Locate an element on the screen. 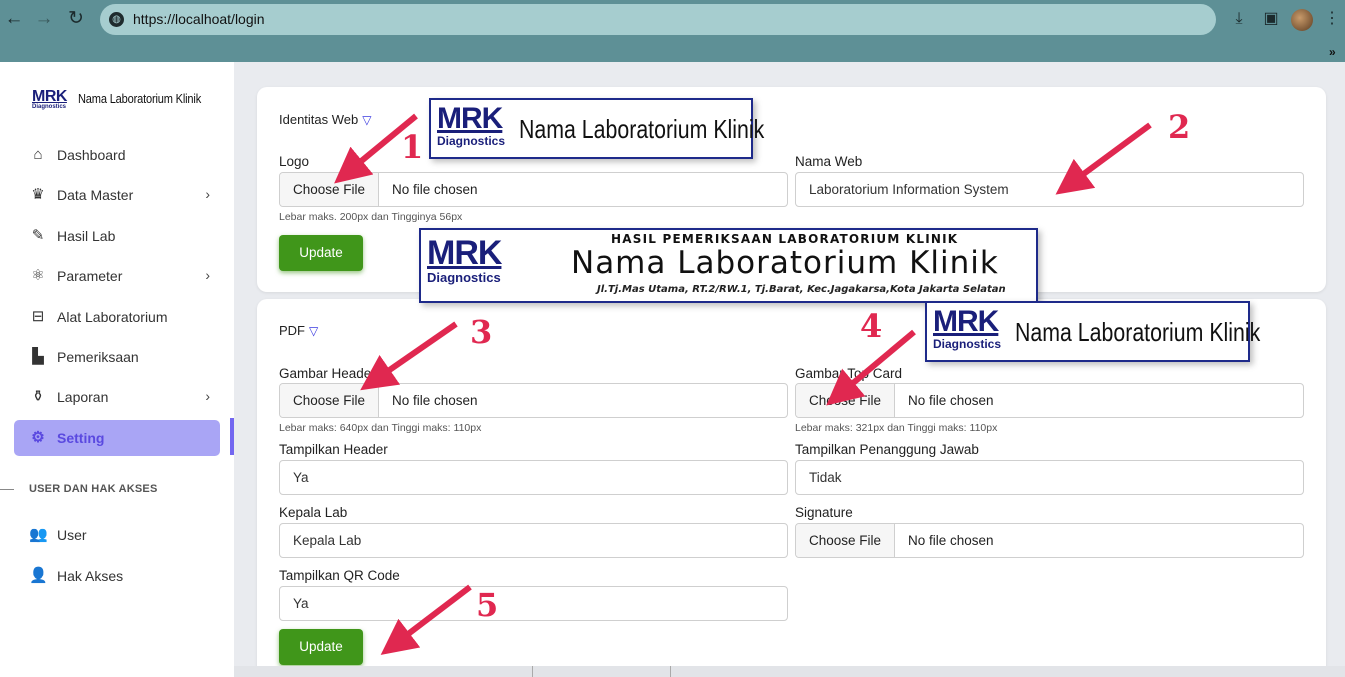 The height and width of the screenshot is (677, 1345). briefcase-icon: ⊟ is located at coordinates (38, 316).